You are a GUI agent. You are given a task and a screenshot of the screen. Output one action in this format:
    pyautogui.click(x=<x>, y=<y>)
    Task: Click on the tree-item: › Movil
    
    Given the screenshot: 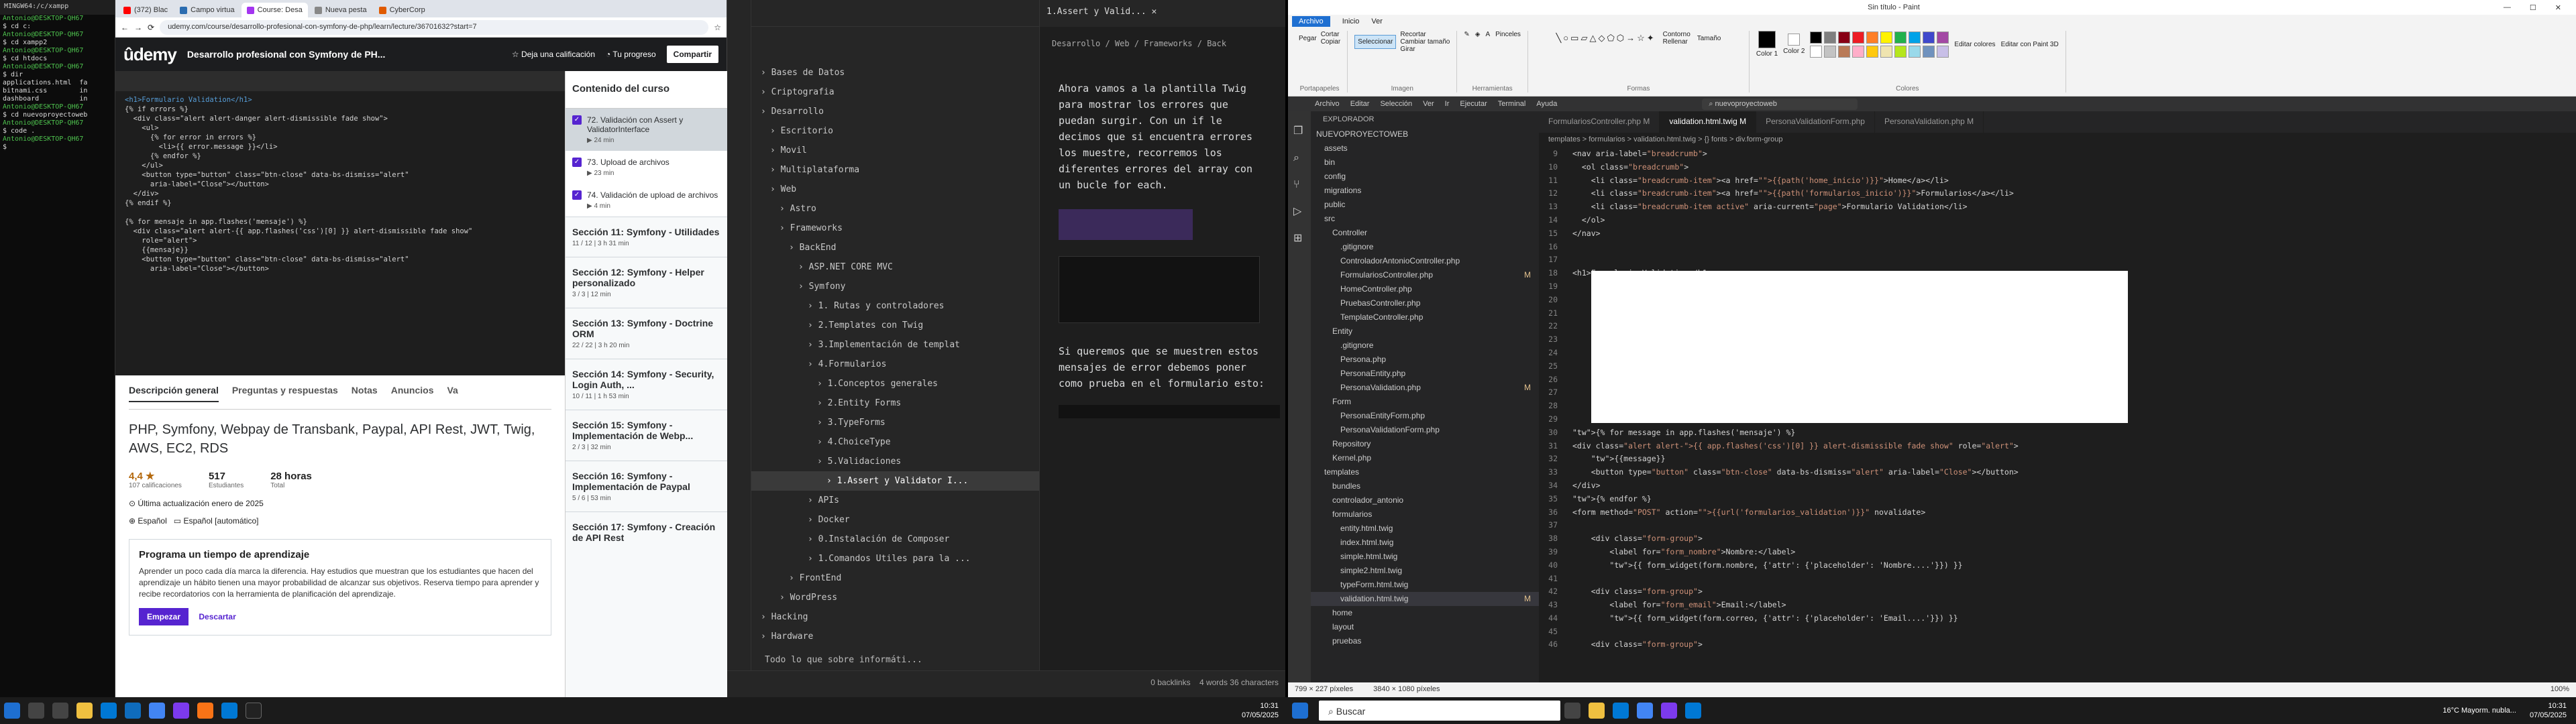 What is the action you would take?
    pyautogui.click(x=895, y=150)
    